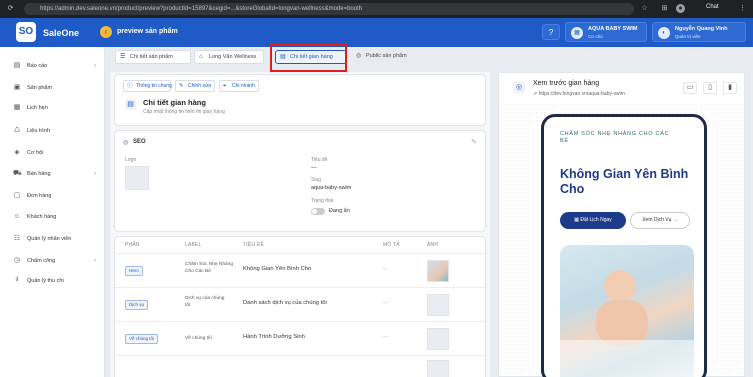 Image resolution: width=753 pixels, height=377 pixels. What do you see at coordinates (137, 178) in the screenshot?
I see `logo-placeholder` at bounding box center [137, 178].